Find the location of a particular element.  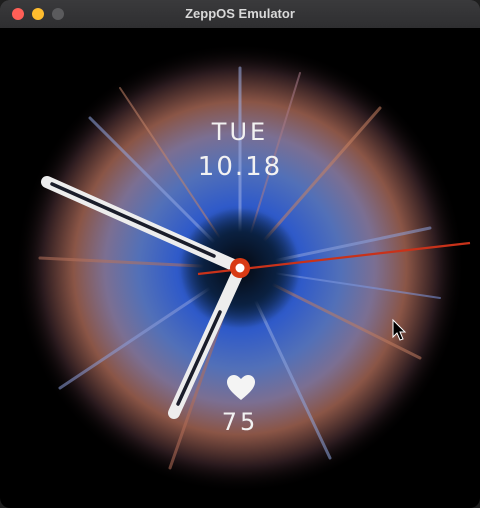

heart-rate-value: 75 is located at coordinates (240, 422).